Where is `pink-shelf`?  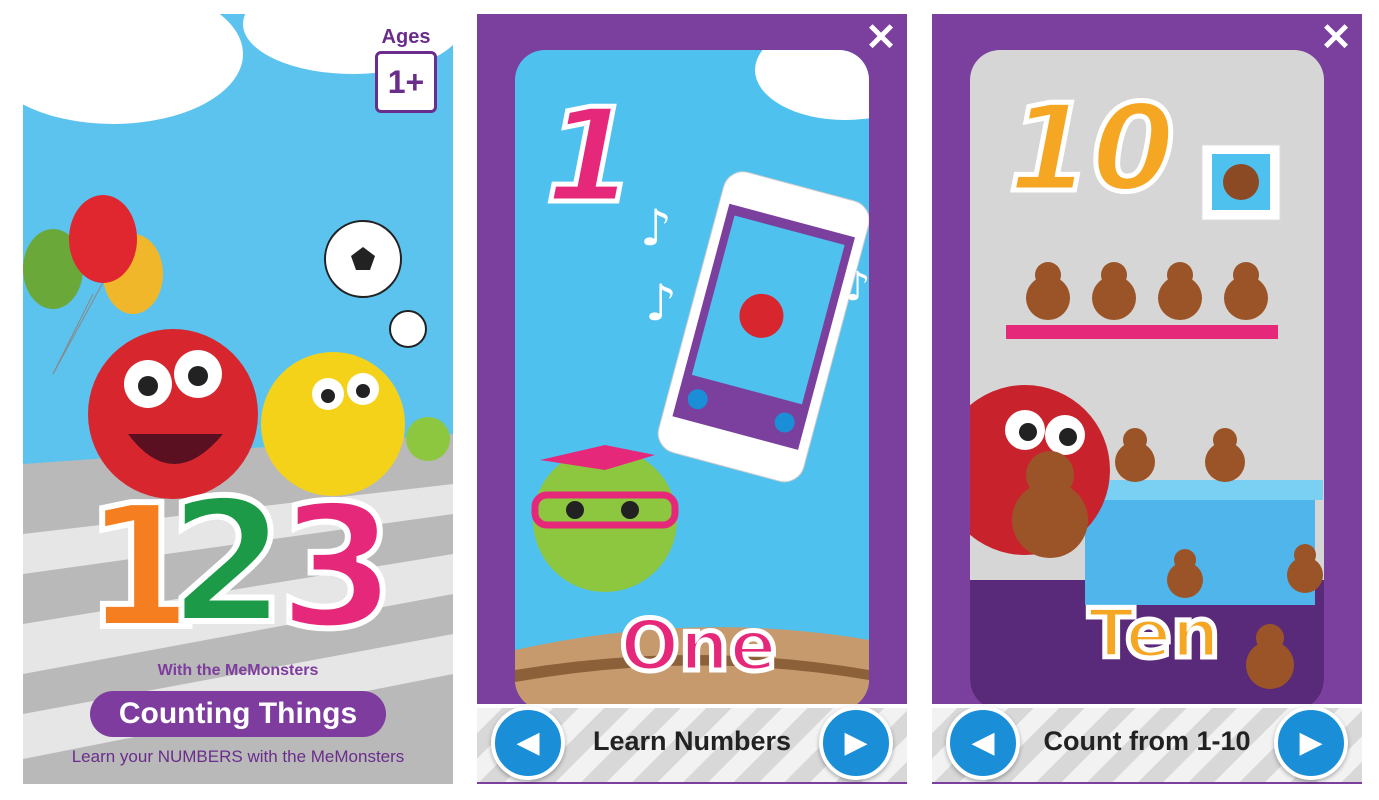 pink-shelf is located at coordinates (1142, 332).